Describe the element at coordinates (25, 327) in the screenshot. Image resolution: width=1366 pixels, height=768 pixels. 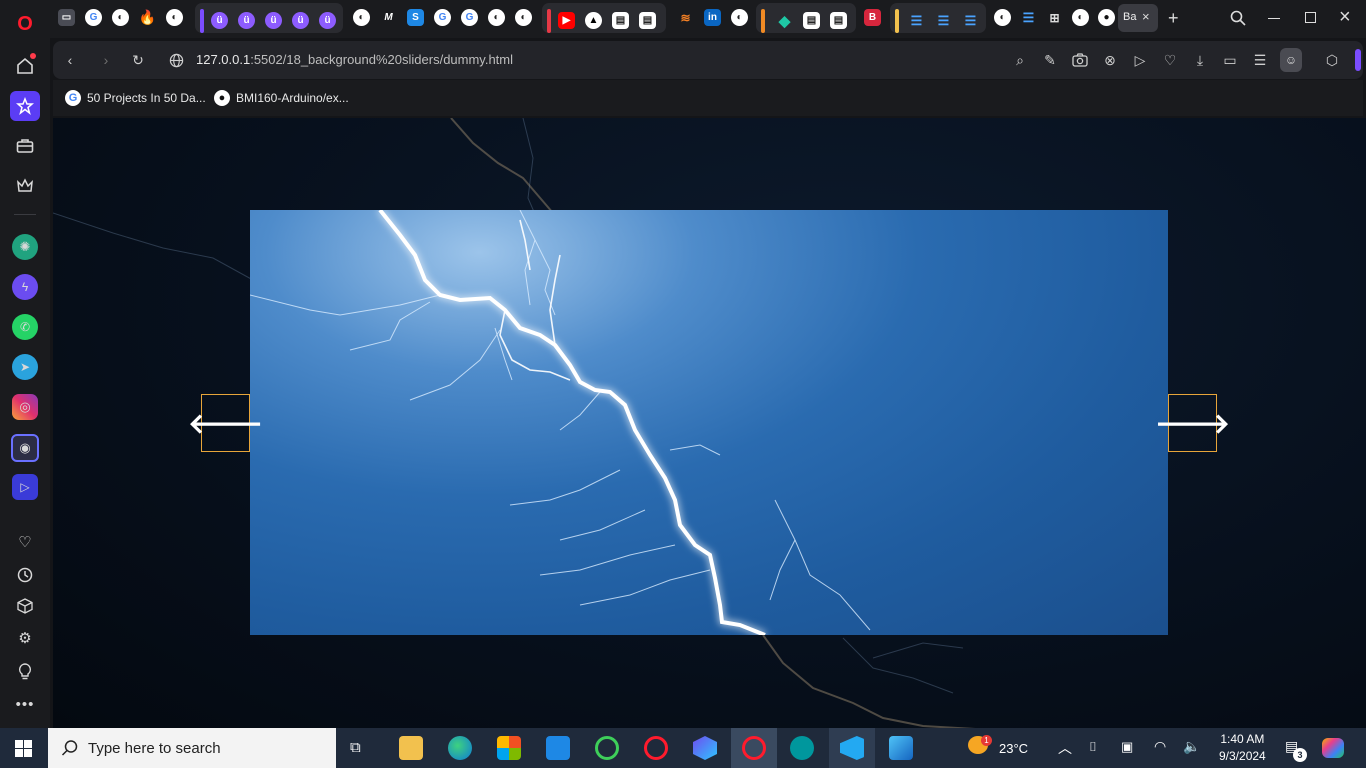
I see `whatsapp-icon: ✆` at that location.